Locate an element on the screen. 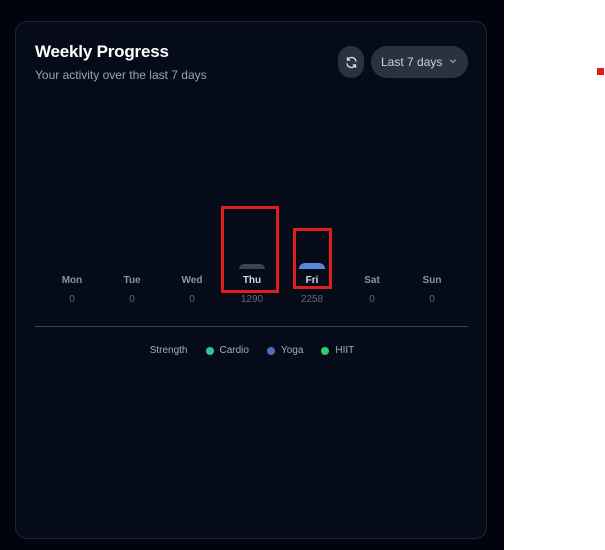 The height and width of the screenshot is (550, 605). day-label-tue: Tue is located at coordinates (132, 280).